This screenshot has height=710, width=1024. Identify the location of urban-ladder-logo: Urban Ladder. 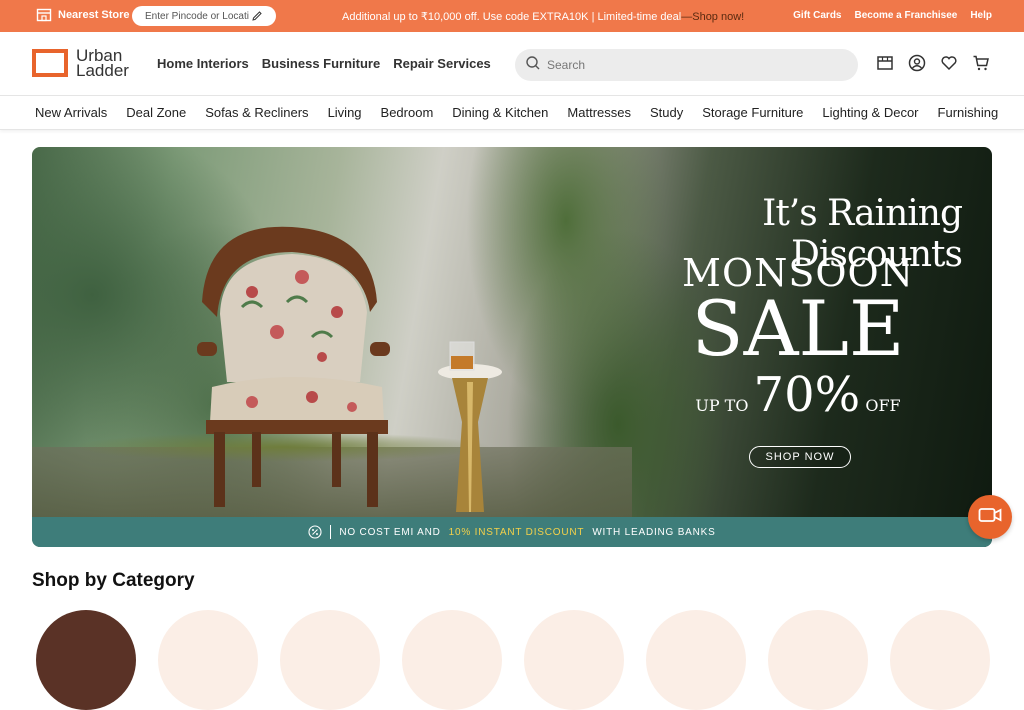
(80, 63).